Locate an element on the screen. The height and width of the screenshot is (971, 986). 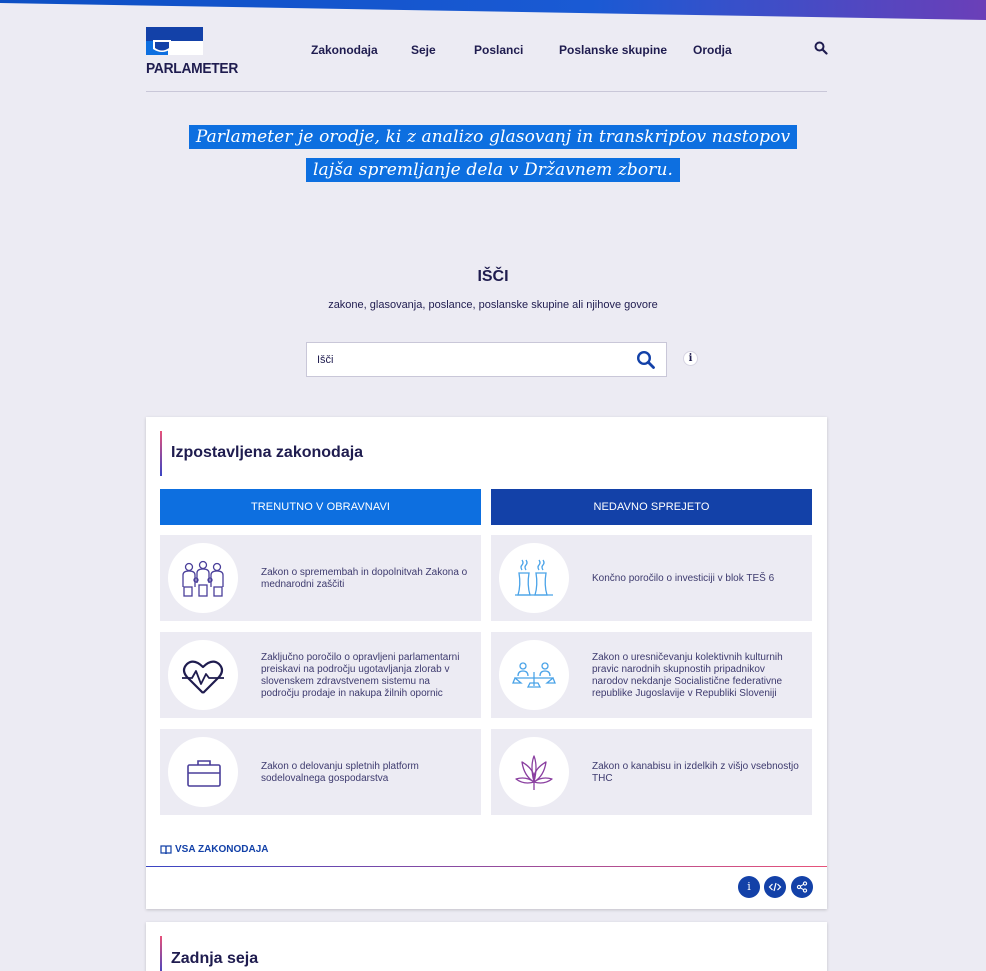
family-icon is located at coordinates (203, 578).